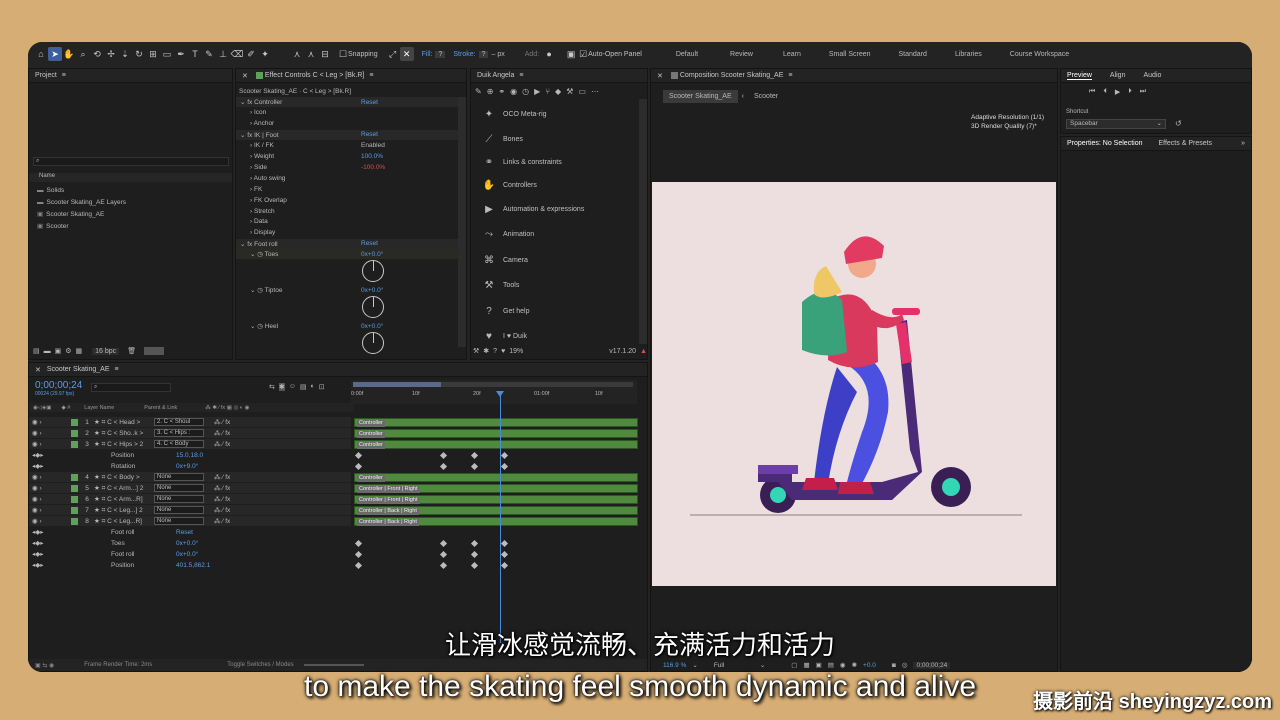 This screenshot has width=1280, height=720. Describe the element at coordinates (869, 665) in the screenshot. I see `exposure-value: +0.0` at that location.